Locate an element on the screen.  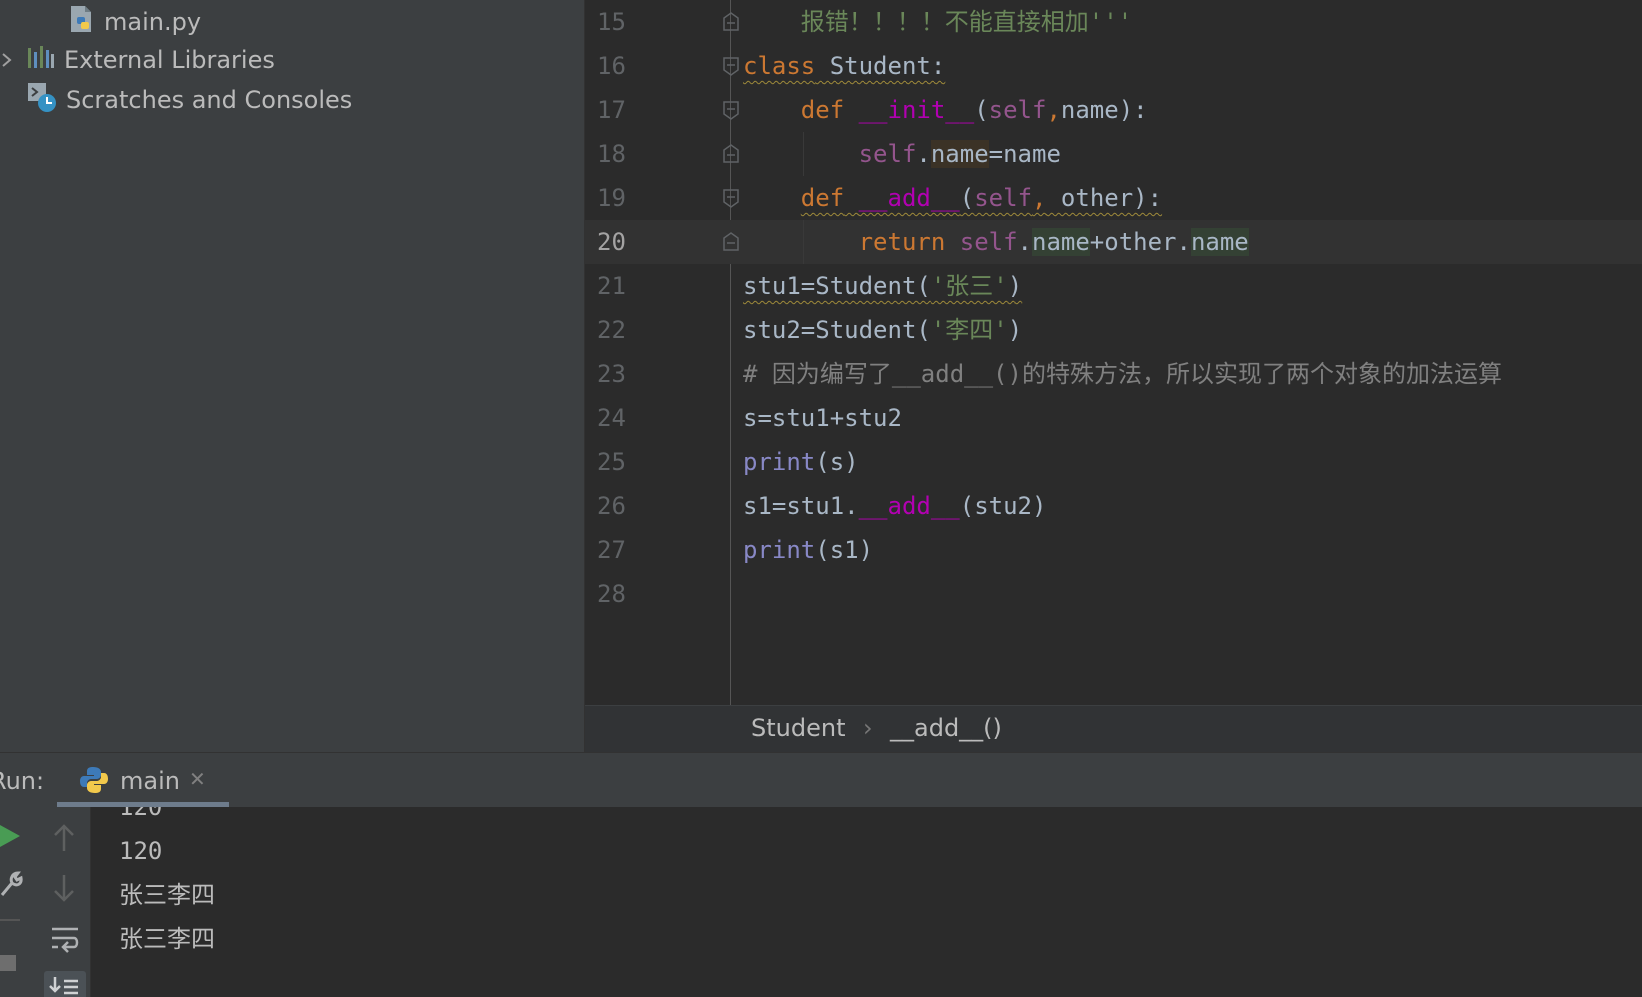
python-icon is located at coordinates (94, 783).